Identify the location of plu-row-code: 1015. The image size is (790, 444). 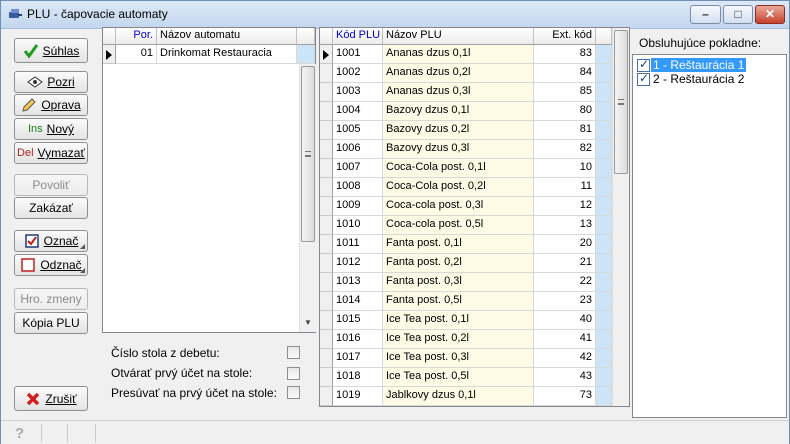
(358, 320).